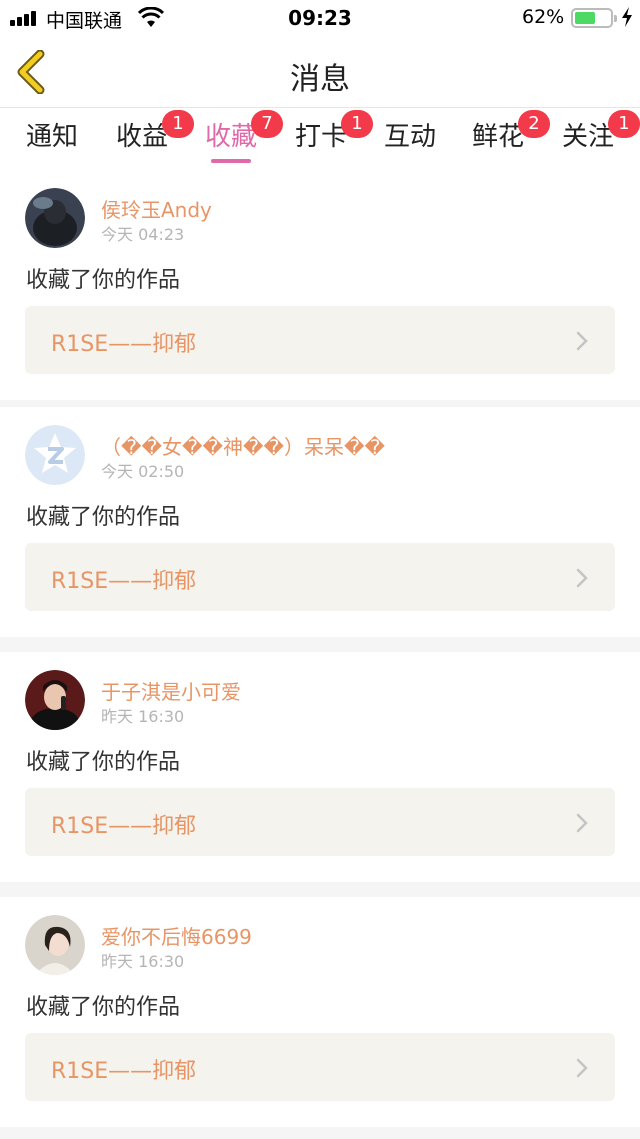  I want to click on username-link: 侯玲玉Andy, so click(156, 208).